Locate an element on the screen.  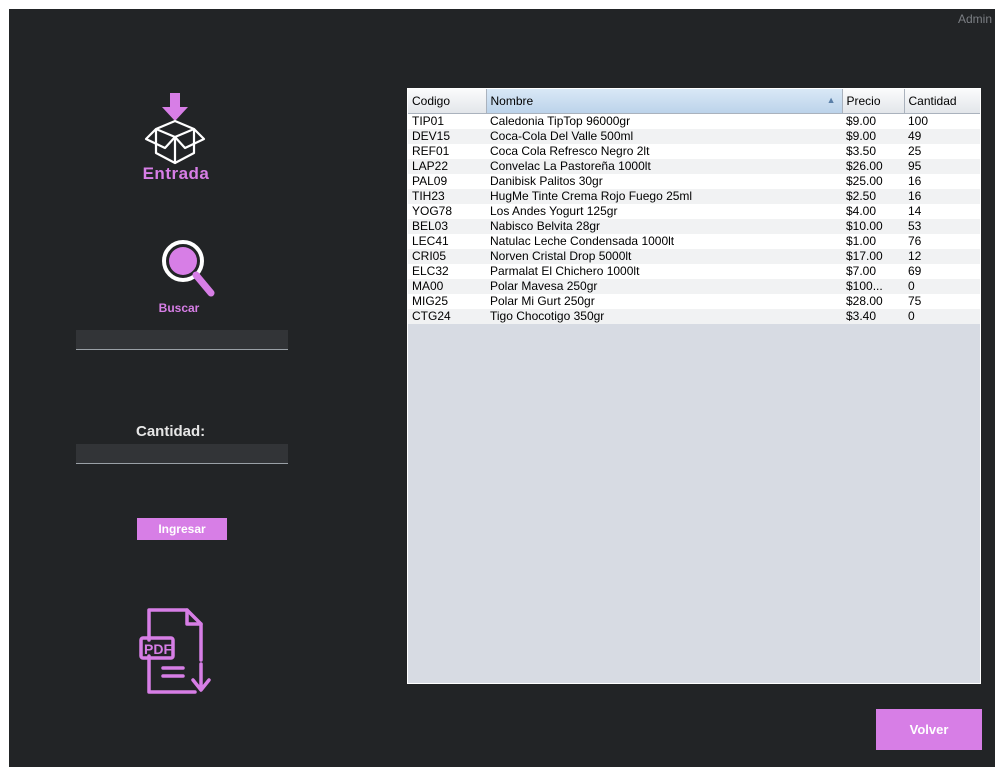
table-row: REF01 Coca Cola Refresco Negro 2lt $3.50 25 is located at coordinates (694, 151).